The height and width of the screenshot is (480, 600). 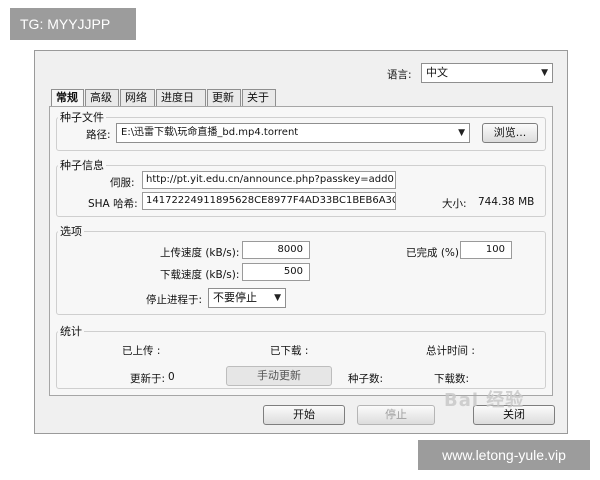 What do you see at coordinates (82, 165) in the screenshot?
I see `seed-info-title: 种子信息` at bounding box center [82, 165].